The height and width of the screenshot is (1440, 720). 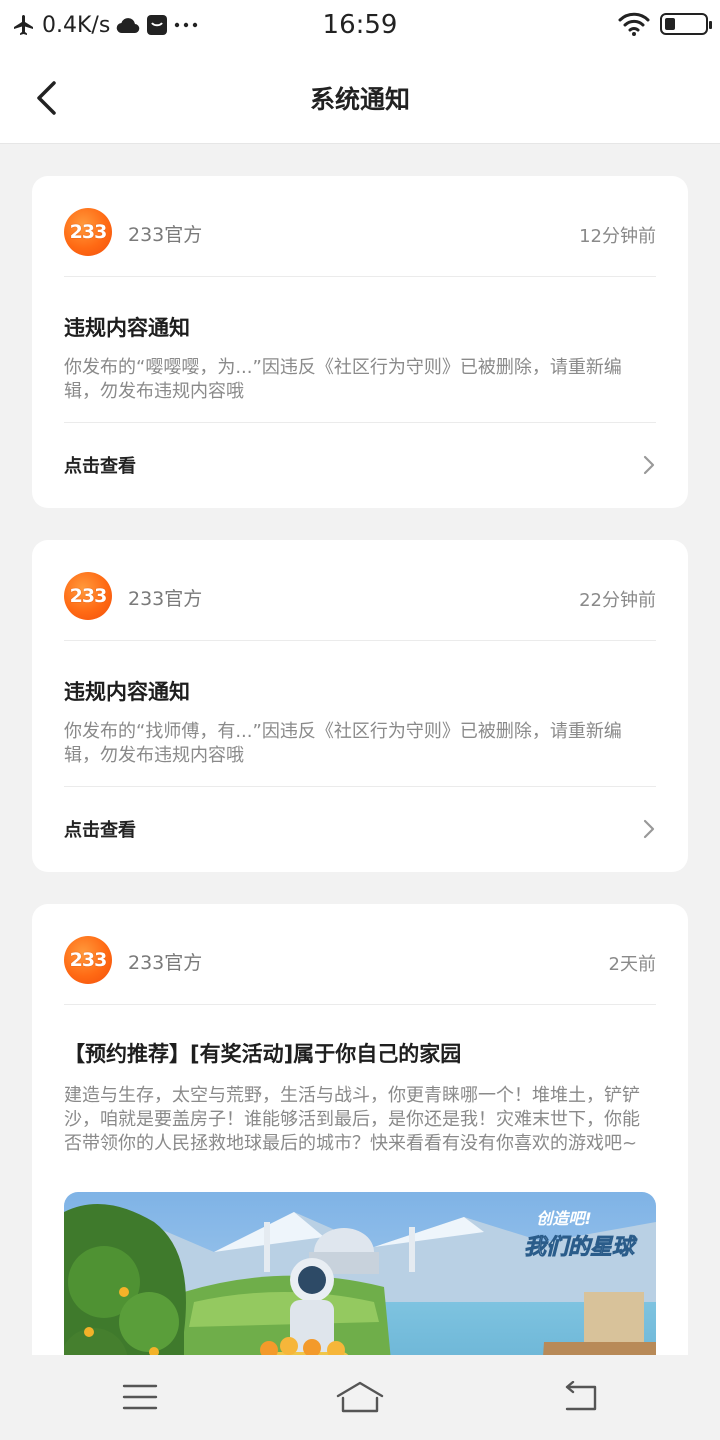 I want to click on banner-illustration: 创造吧! 我们的星球, so click(x=360, y=1273).